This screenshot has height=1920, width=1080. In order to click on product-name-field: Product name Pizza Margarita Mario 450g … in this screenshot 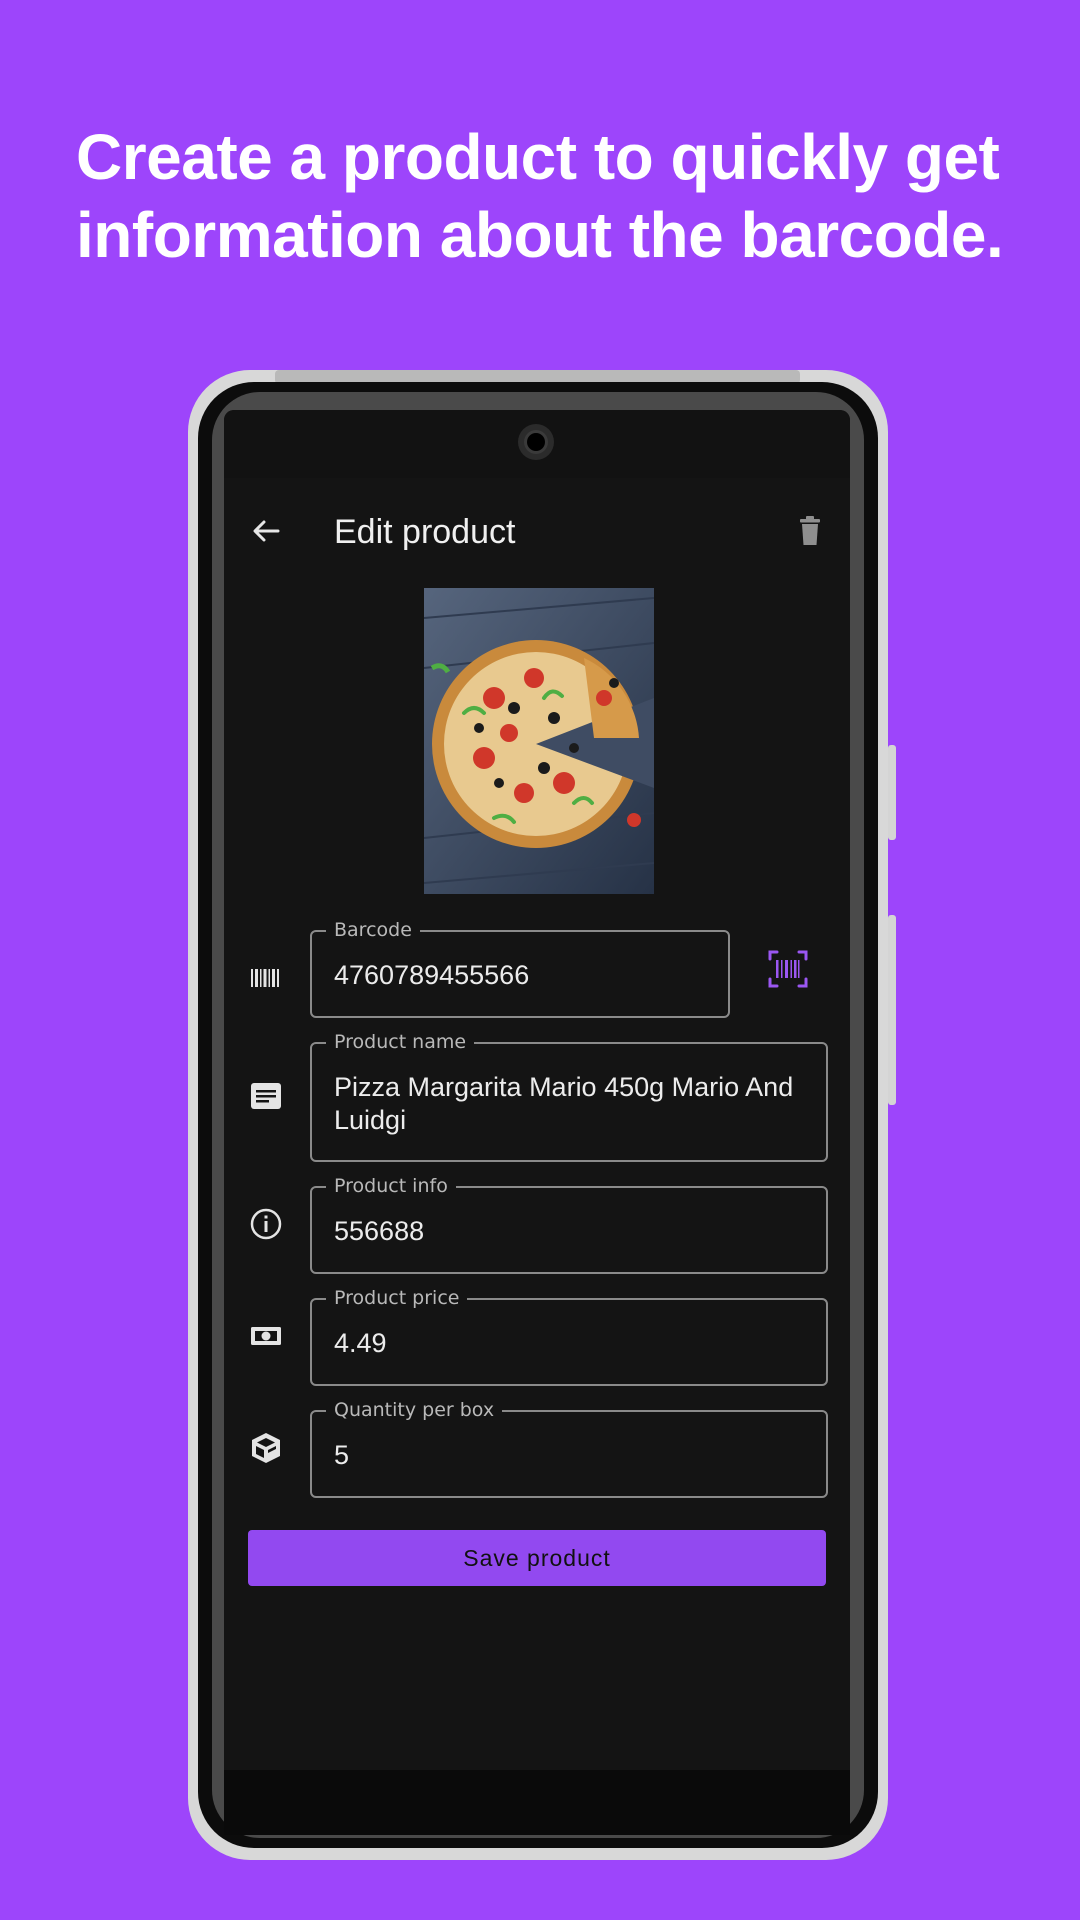, I will do `click(569, 1096)`.